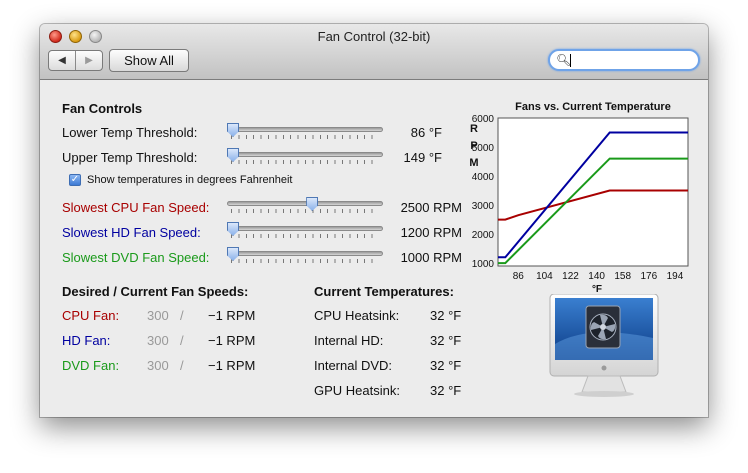 Image resolution: width=748 pixels, height=473 pixels. I want to click on y-tick-label: 2000, so click(483, 235).